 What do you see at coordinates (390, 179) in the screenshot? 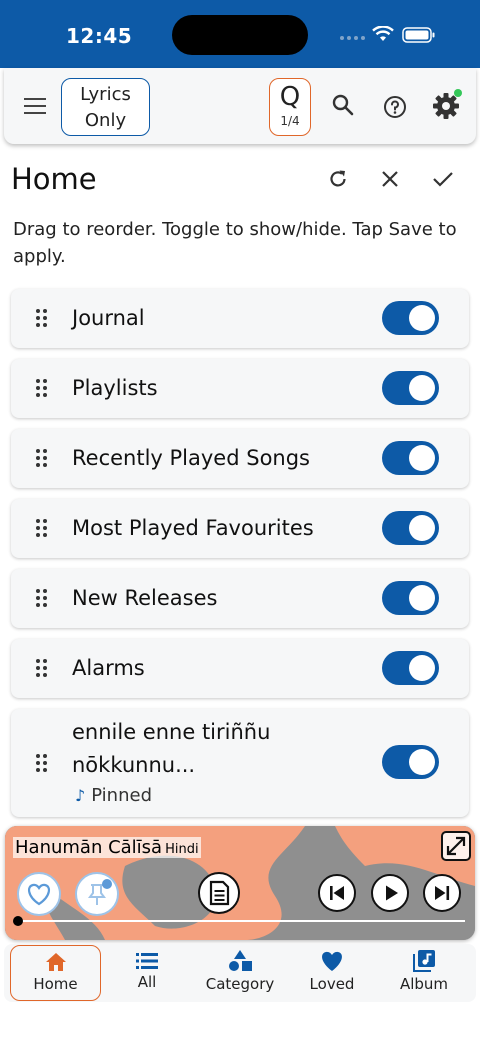
I see `close-icon` at bounding box center [390, 179].